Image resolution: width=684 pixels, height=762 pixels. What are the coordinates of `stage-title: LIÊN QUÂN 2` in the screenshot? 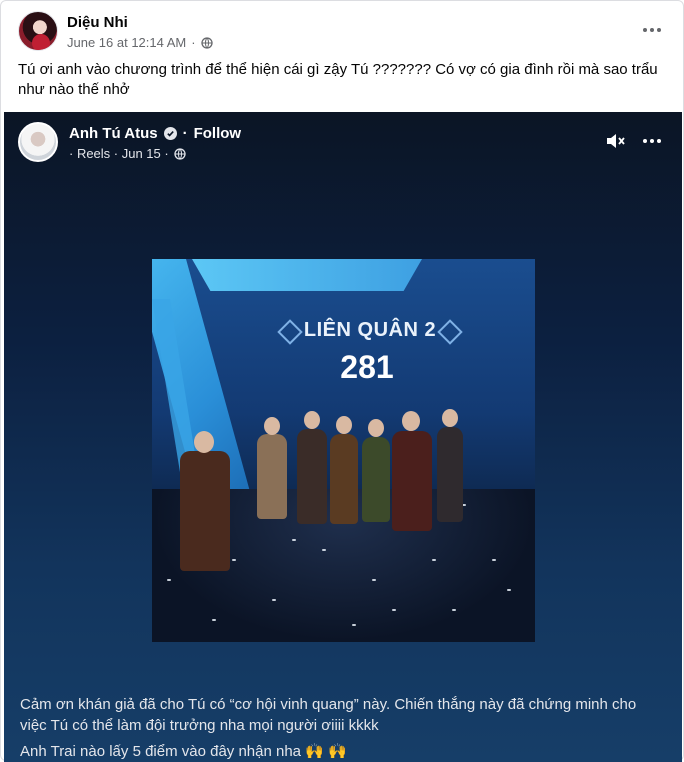 It's located at (370, 330).